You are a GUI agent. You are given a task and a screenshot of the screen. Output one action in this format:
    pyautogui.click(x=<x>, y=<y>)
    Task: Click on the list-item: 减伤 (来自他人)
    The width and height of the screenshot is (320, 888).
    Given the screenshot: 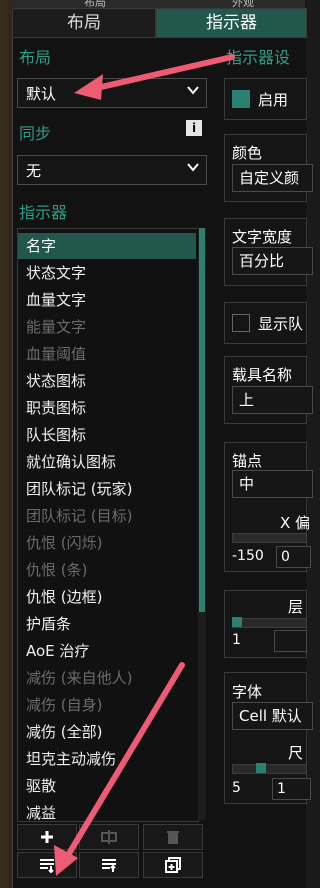 What is the action you would take?
    pyautogui.click(x=107, y=678)
    